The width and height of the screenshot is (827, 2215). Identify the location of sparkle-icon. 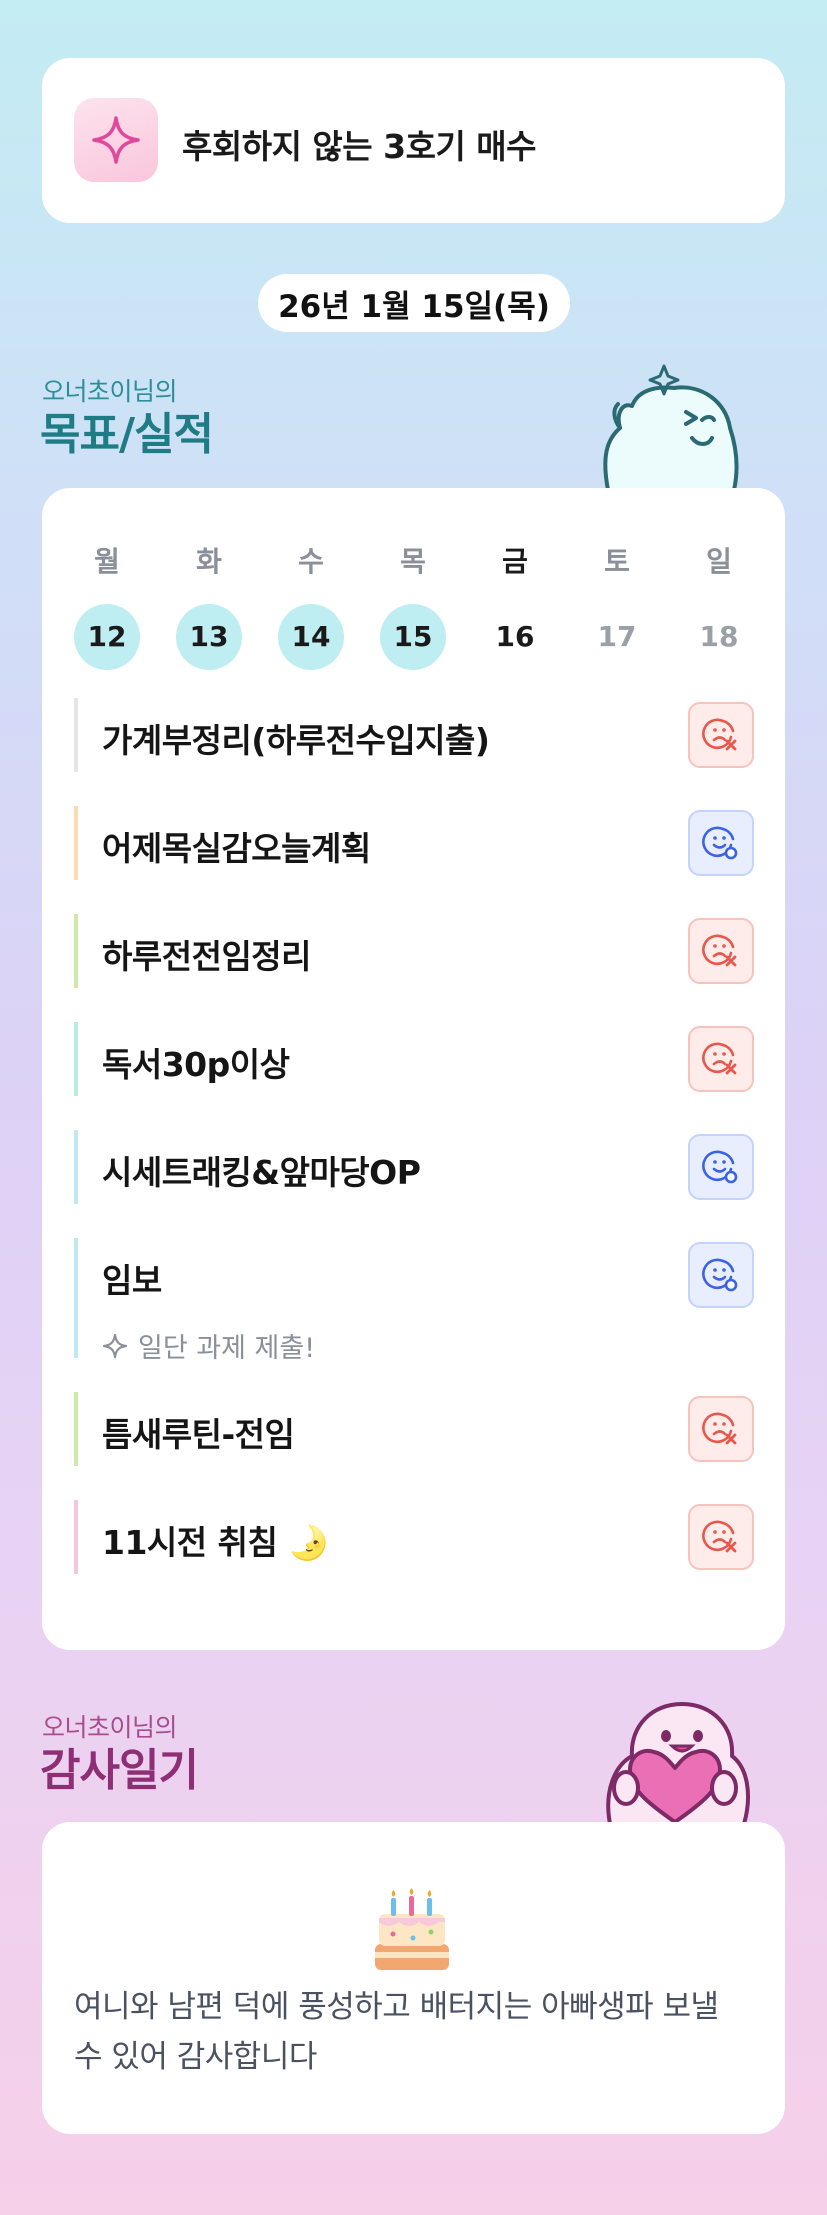
(116, 140).